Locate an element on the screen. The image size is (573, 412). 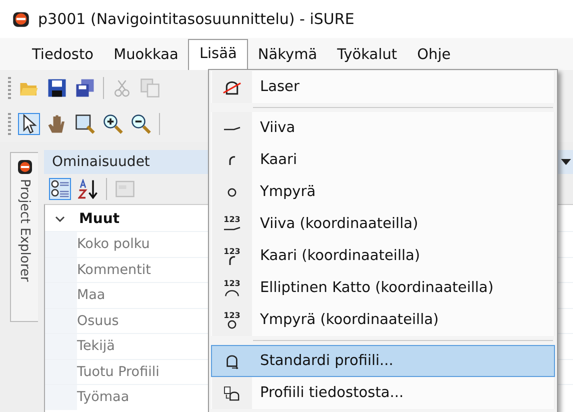
menu-option: Kaari is located at coordinates (383, 160).